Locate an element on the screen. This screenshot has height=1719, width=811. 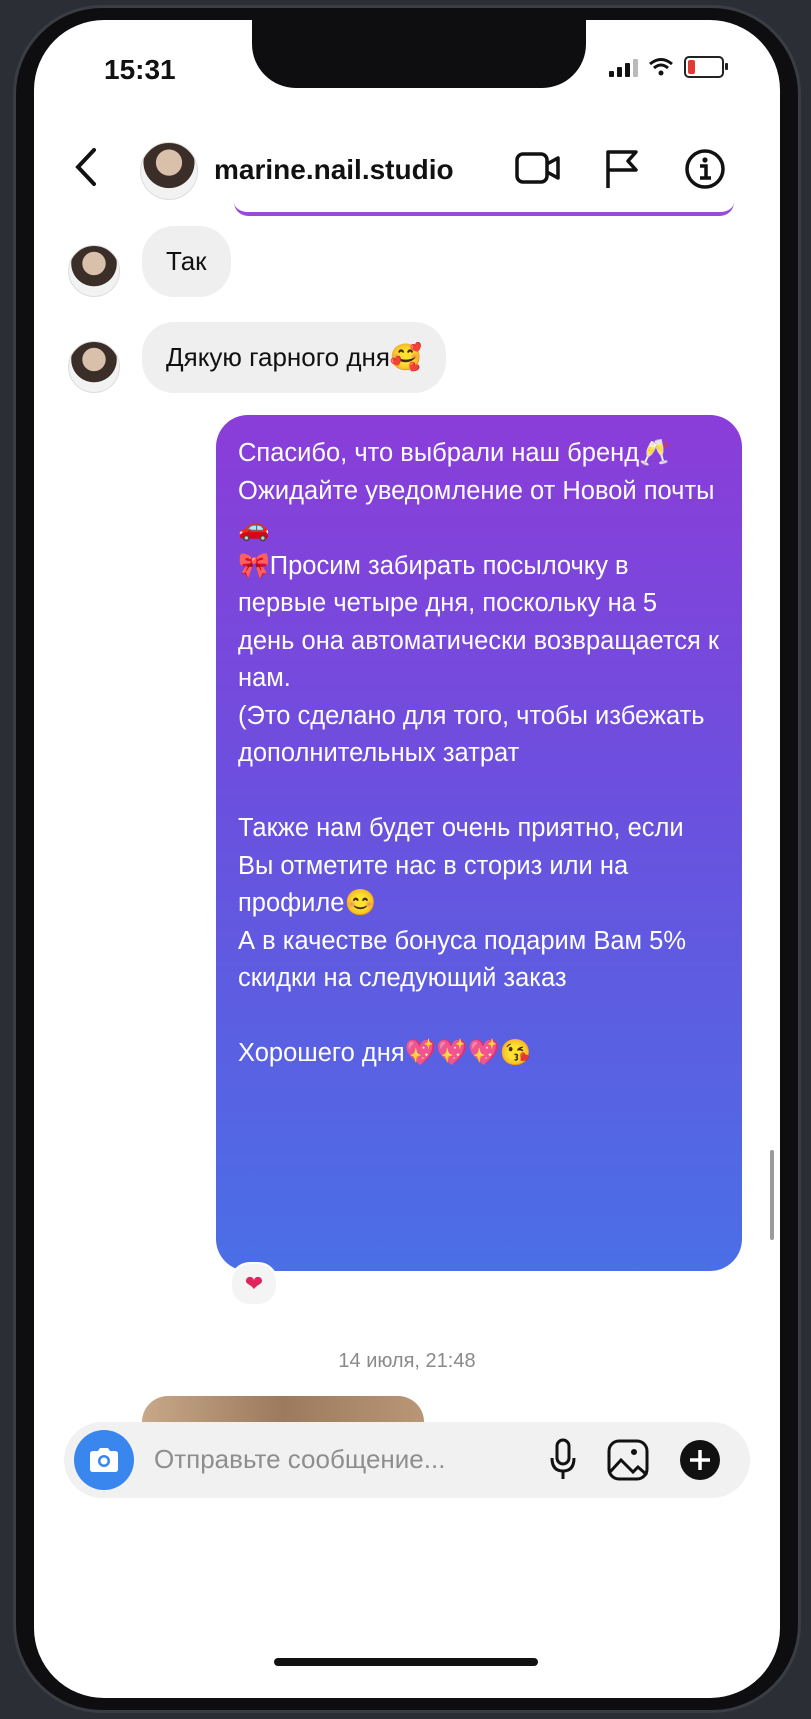
incoming-message-row: Дякую гарного дня🥰 is located at coordinates (257, 357).